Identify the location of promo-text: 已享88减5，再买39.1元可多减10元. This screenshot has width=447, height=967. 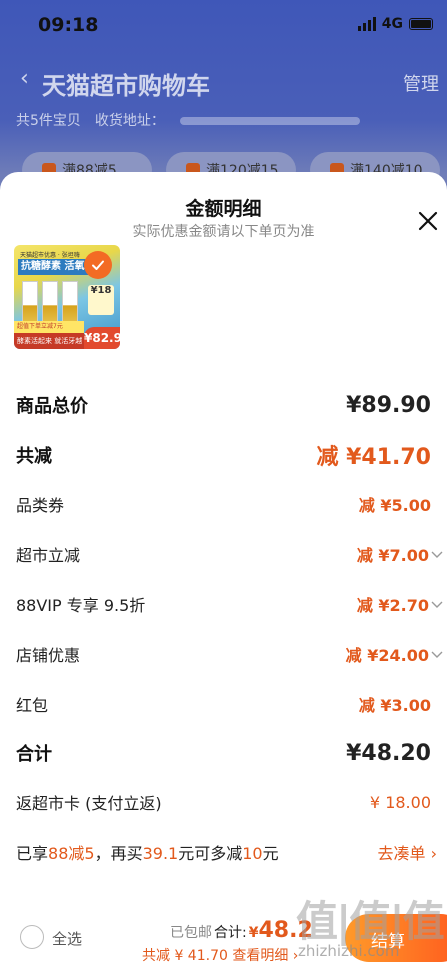
(147, 853).